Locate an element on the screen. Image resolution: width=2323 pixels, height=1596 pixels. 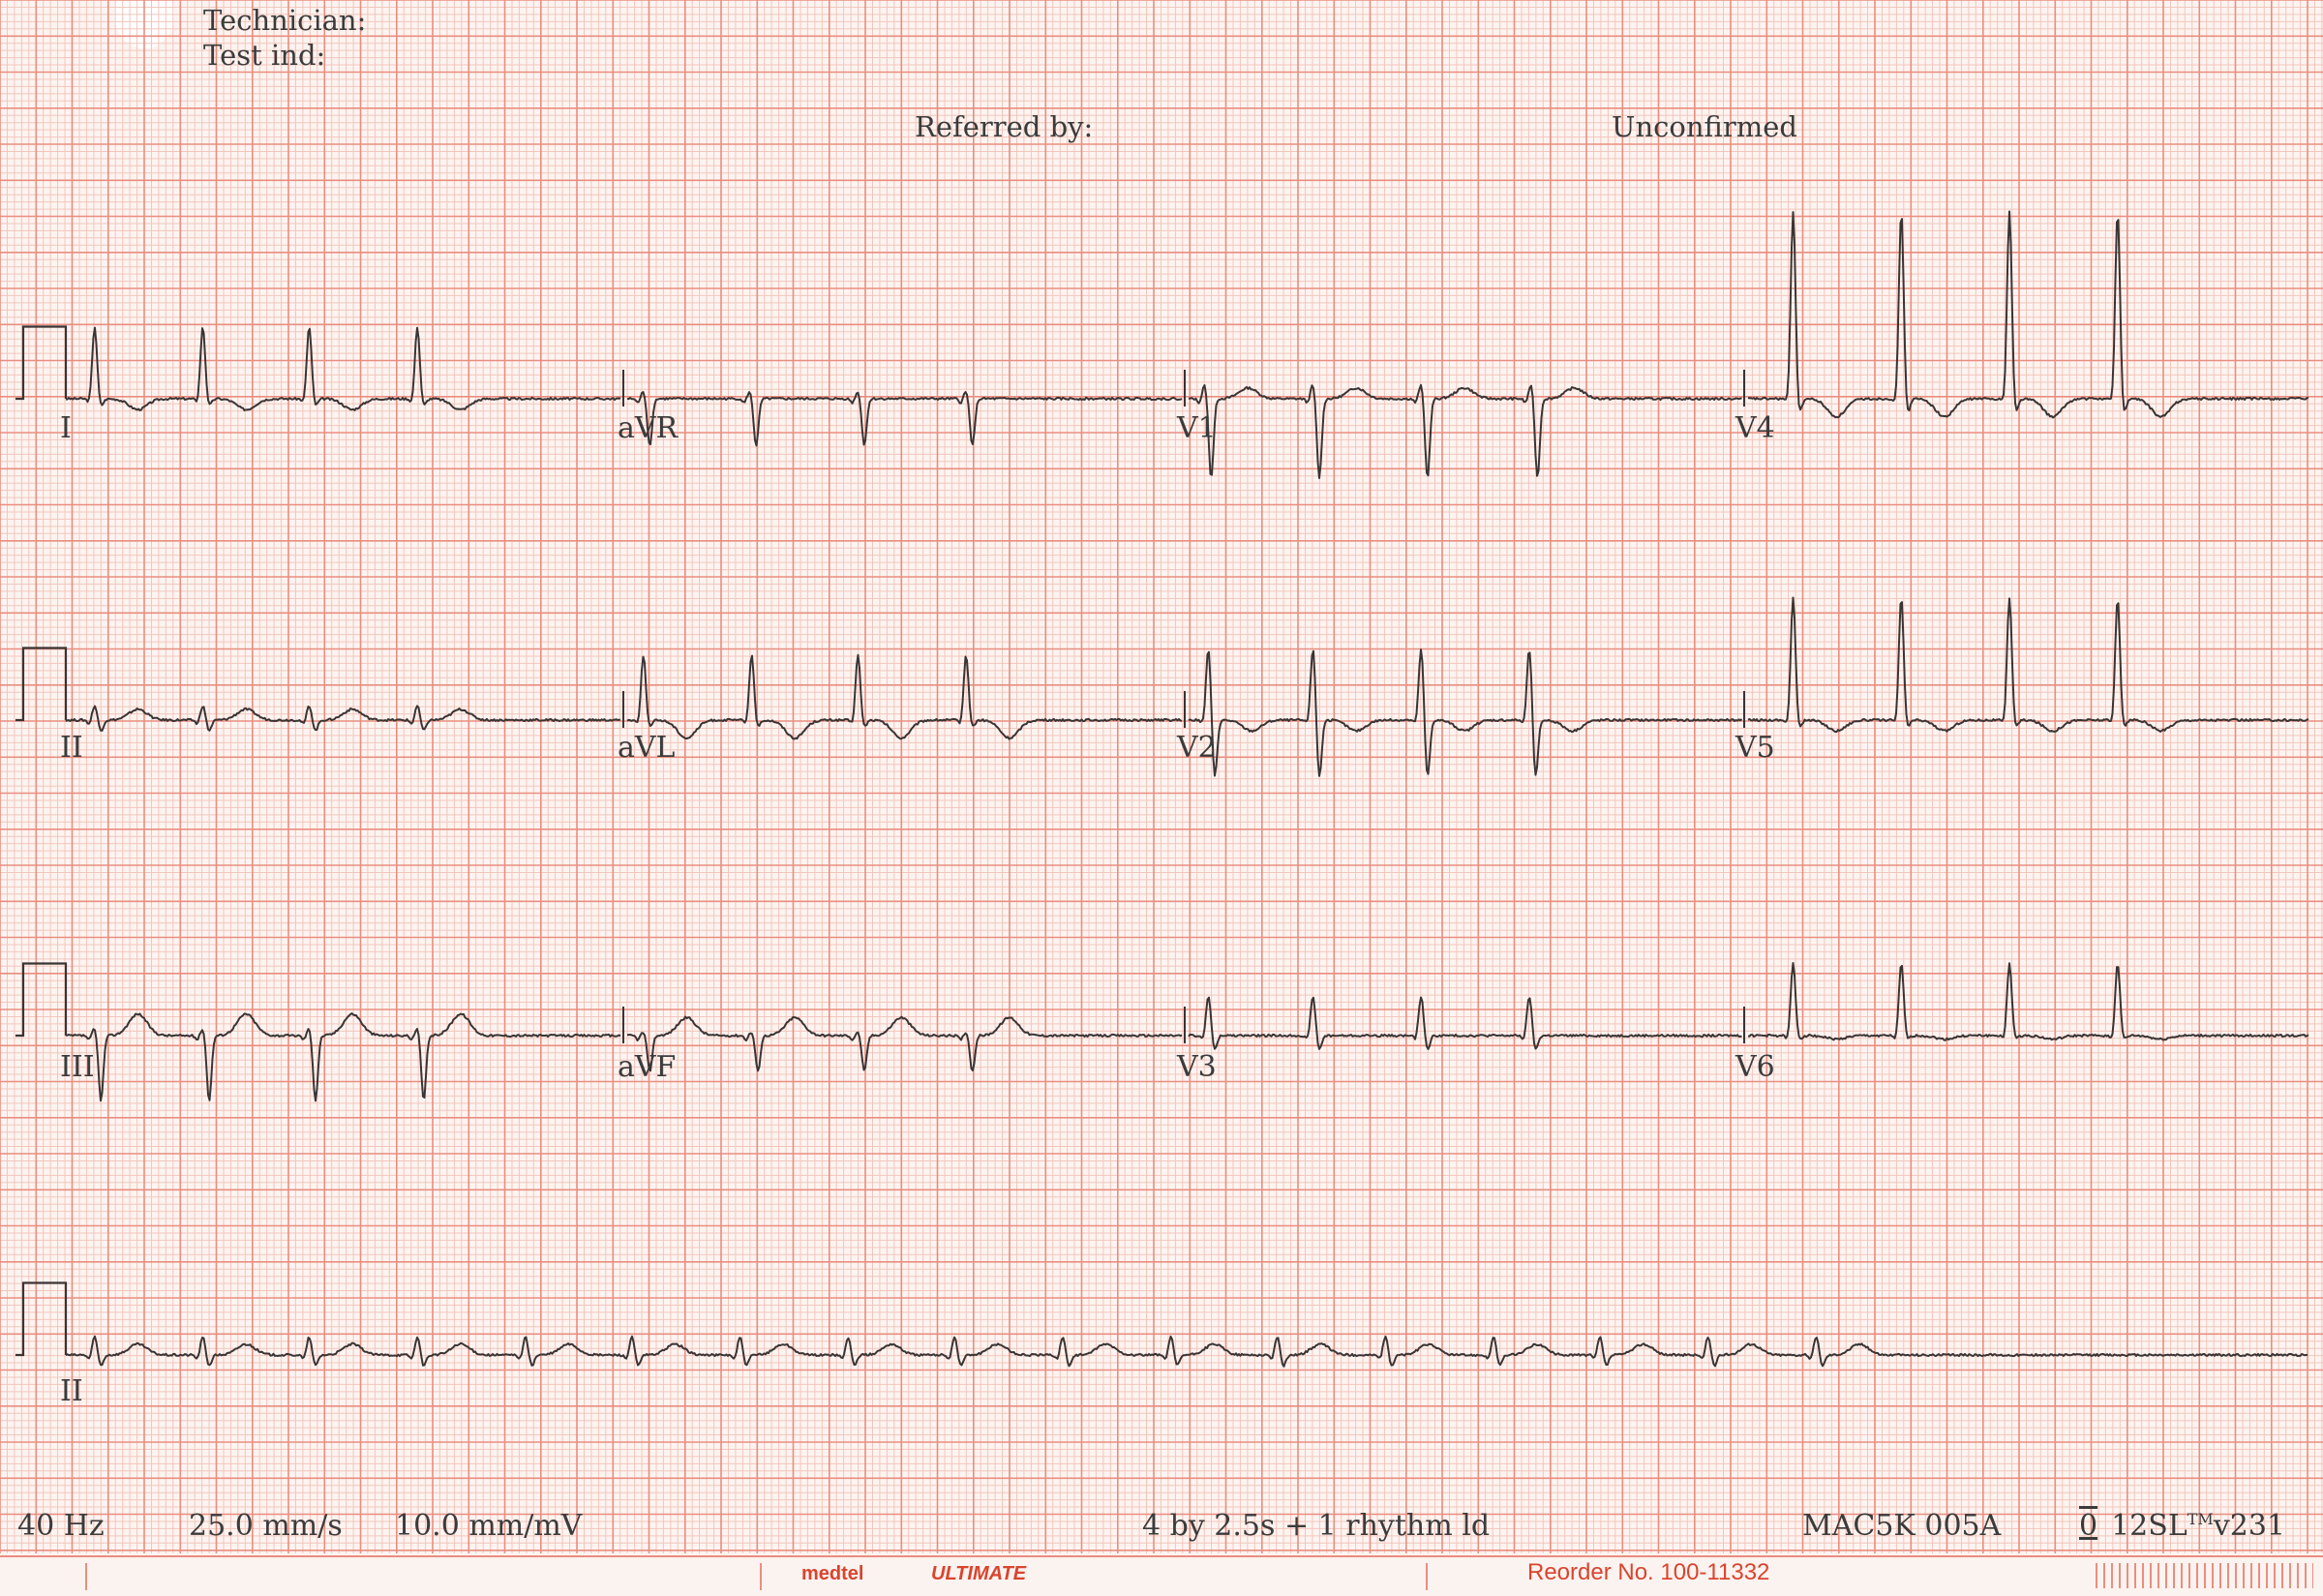
ecg-trace-v4 is located at coordinates (2028, 314).